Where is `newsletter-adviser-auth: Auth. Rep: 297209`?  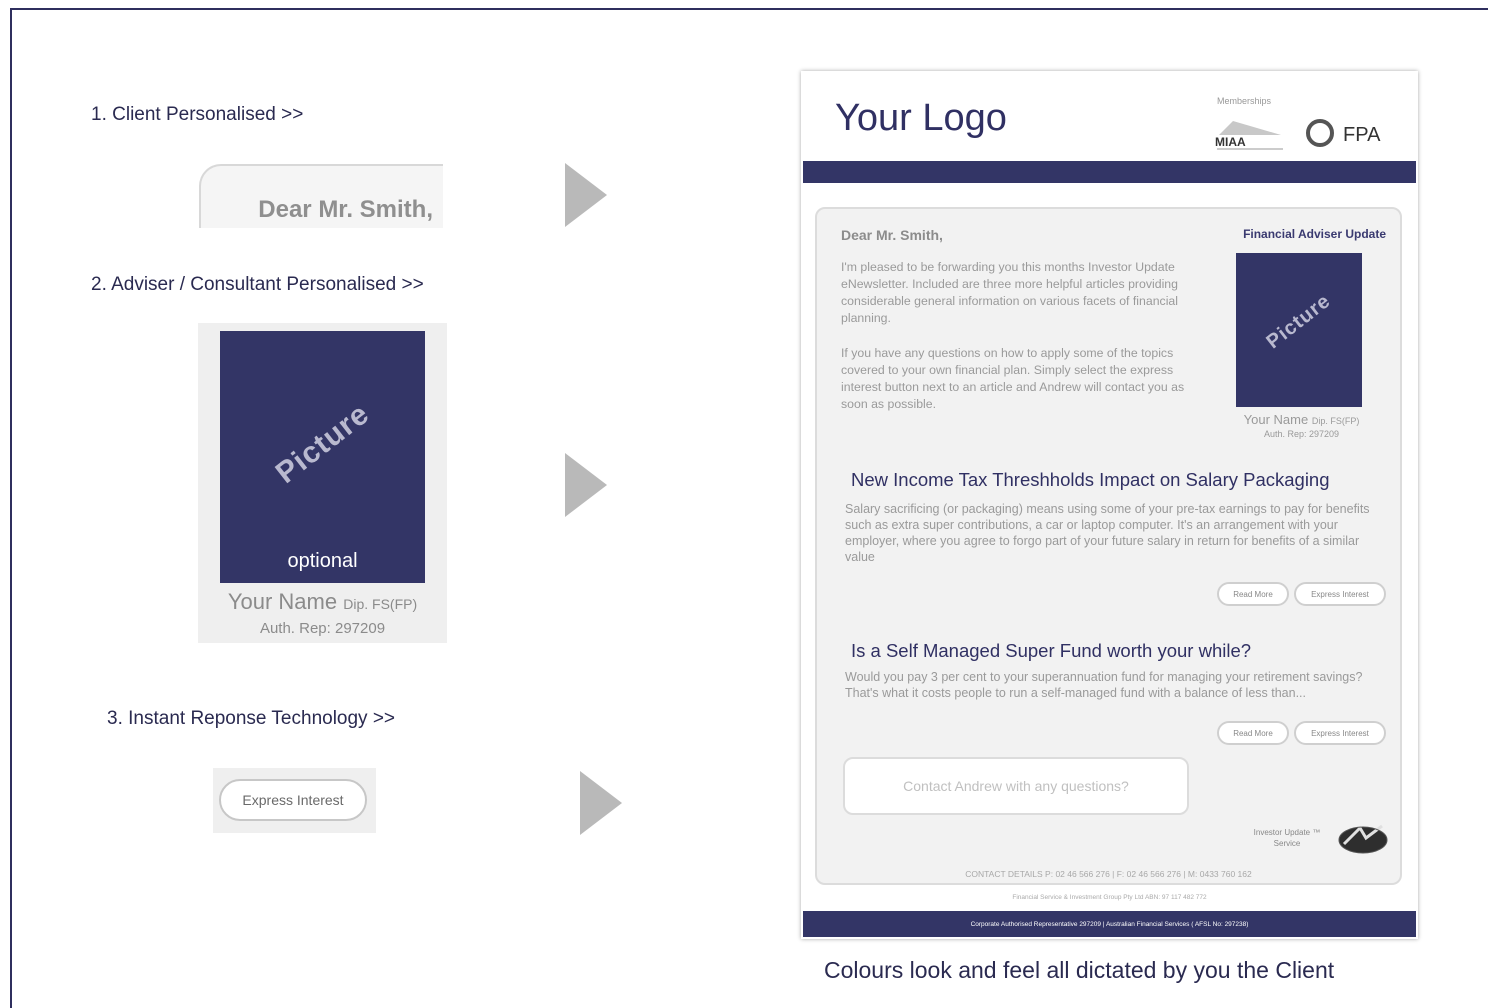
newsletter-adviser-auth: Auth. Rep: 297209 is located at coordinates (1301, 434).